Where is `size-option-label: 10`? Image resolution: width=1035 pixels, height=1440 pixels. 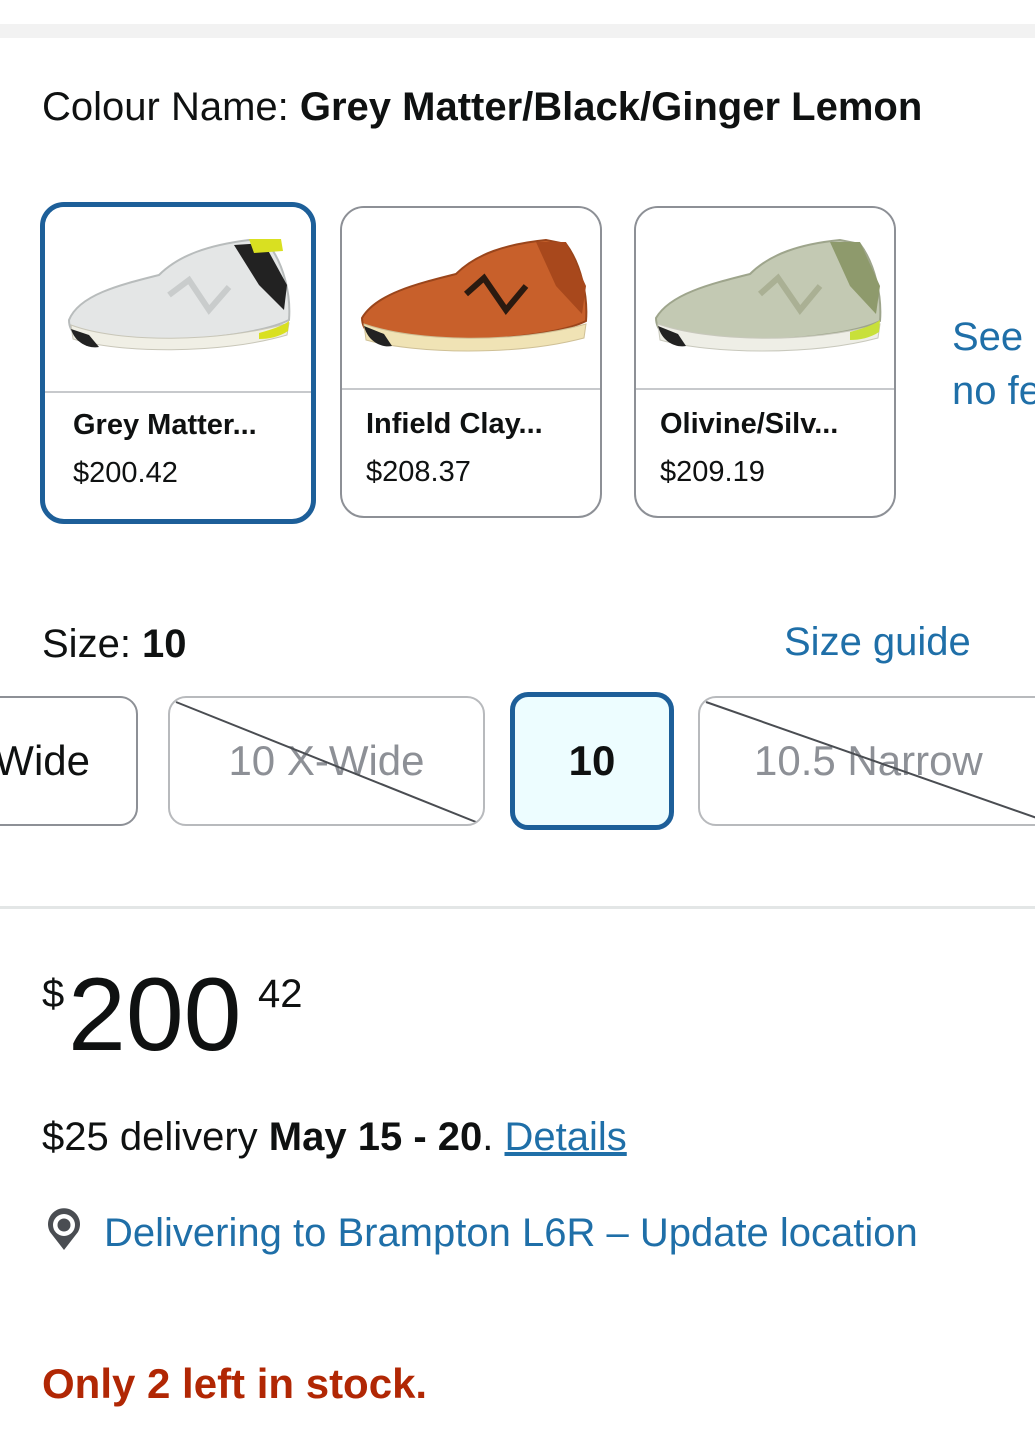
size-option-label: 10 is located at coordinates (592, 760).